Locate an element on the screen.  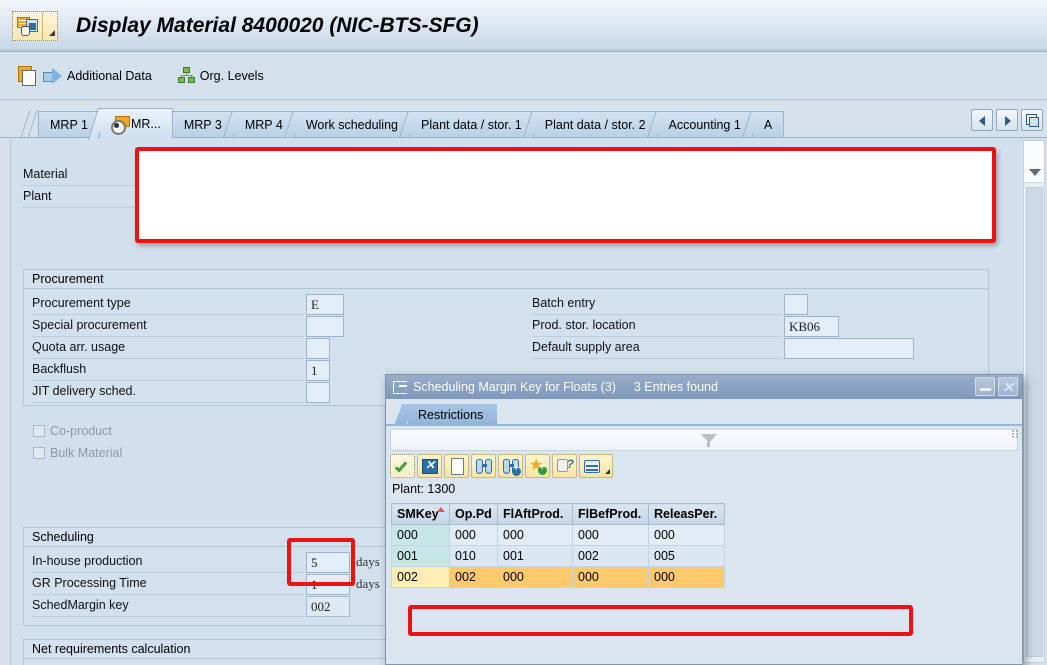
procurement-group-title: Procurement is located at coordinates (506, 279).